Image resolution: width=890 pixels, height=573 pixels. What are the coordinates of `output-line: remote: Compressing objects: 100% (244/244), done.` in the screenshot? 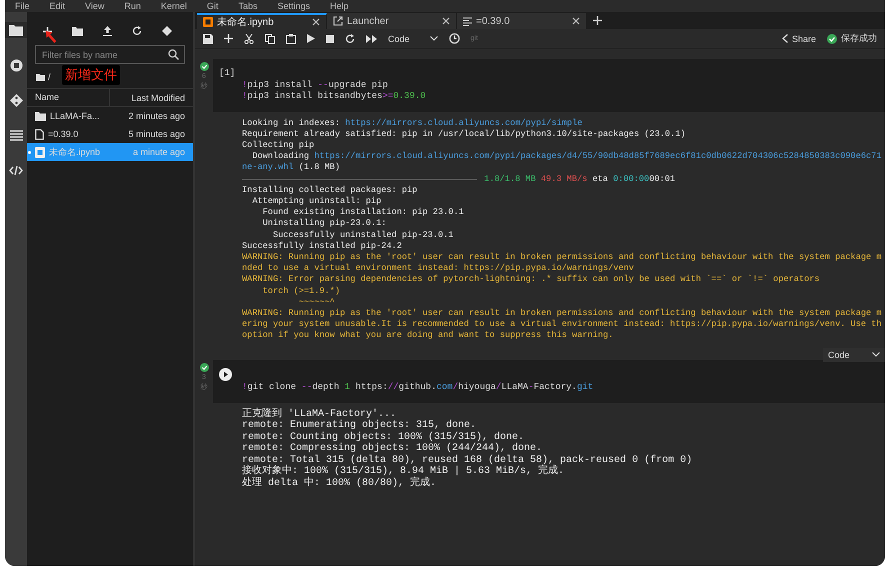 It's located at (393, 448).